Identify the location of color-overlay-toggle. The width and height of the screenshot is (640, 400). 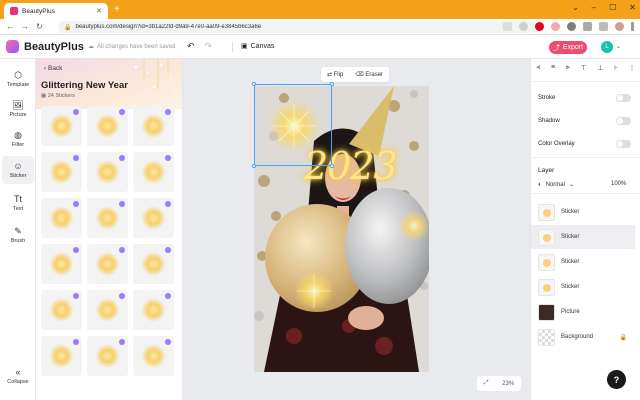
(623, 144).